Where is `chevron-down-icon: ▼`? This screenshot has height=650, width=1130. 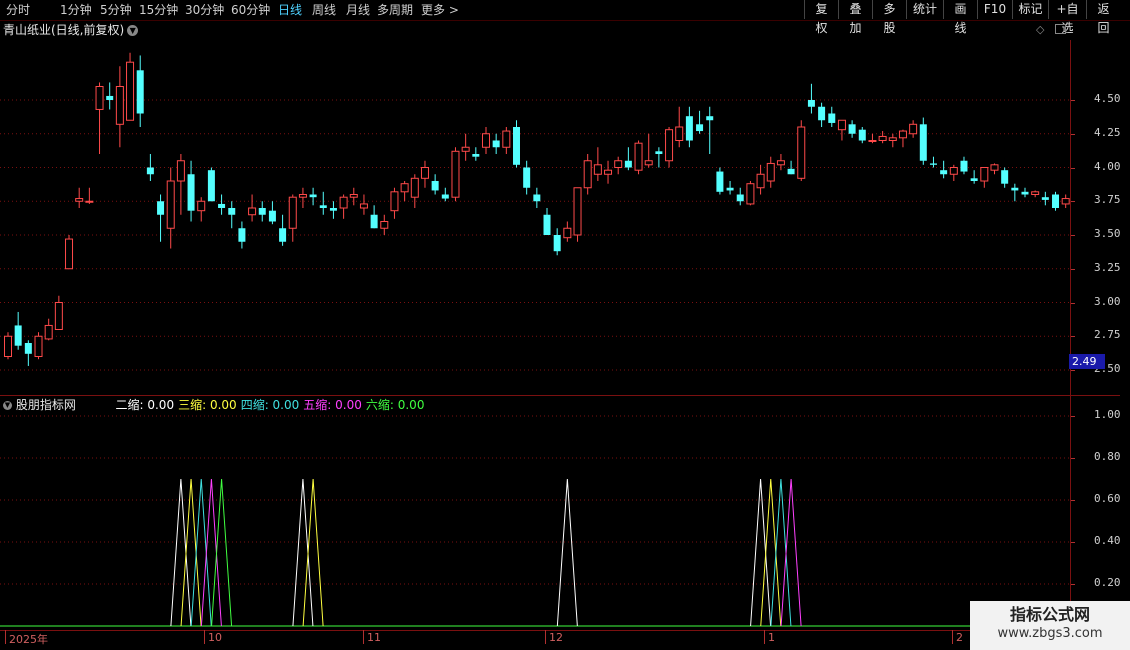 chevron-down-icon: ▼ is located at coordinates (133, 30).